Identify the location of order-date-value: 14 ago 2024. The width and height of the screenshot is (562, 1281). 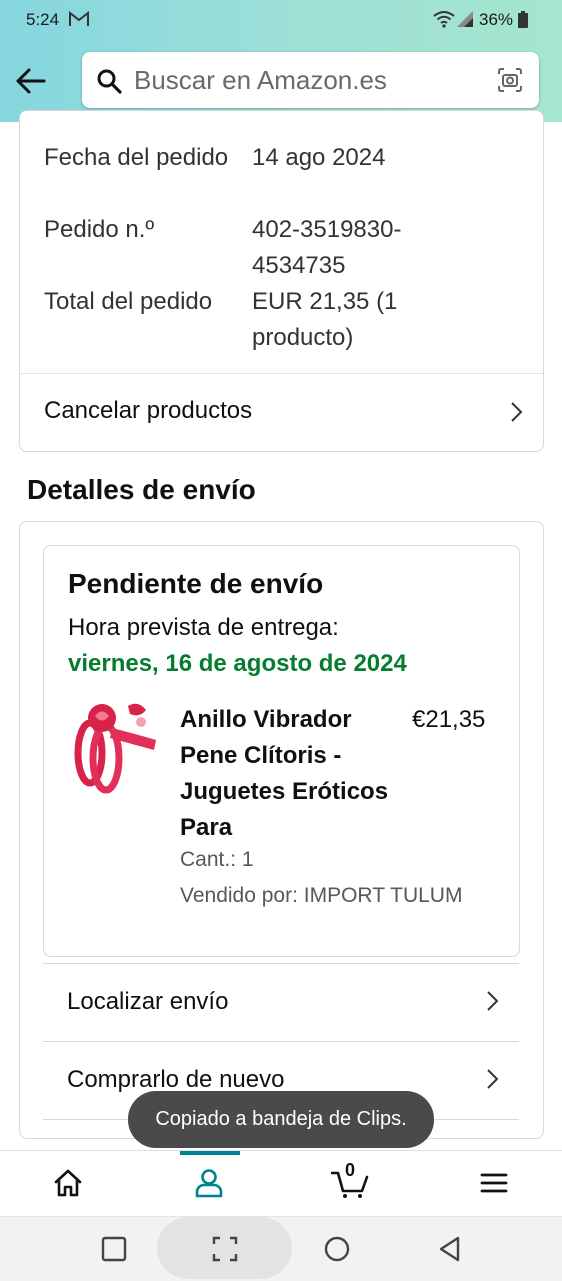
(319, 157).